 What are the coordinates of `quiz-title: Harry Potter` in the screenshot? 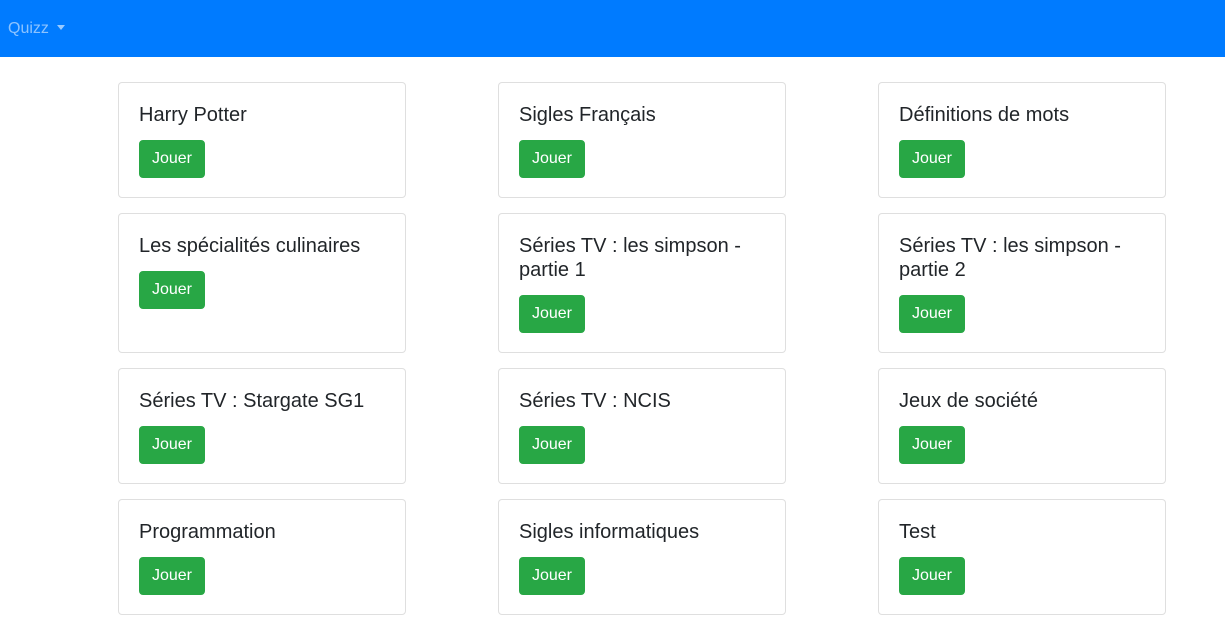 It's located at (193, 115).